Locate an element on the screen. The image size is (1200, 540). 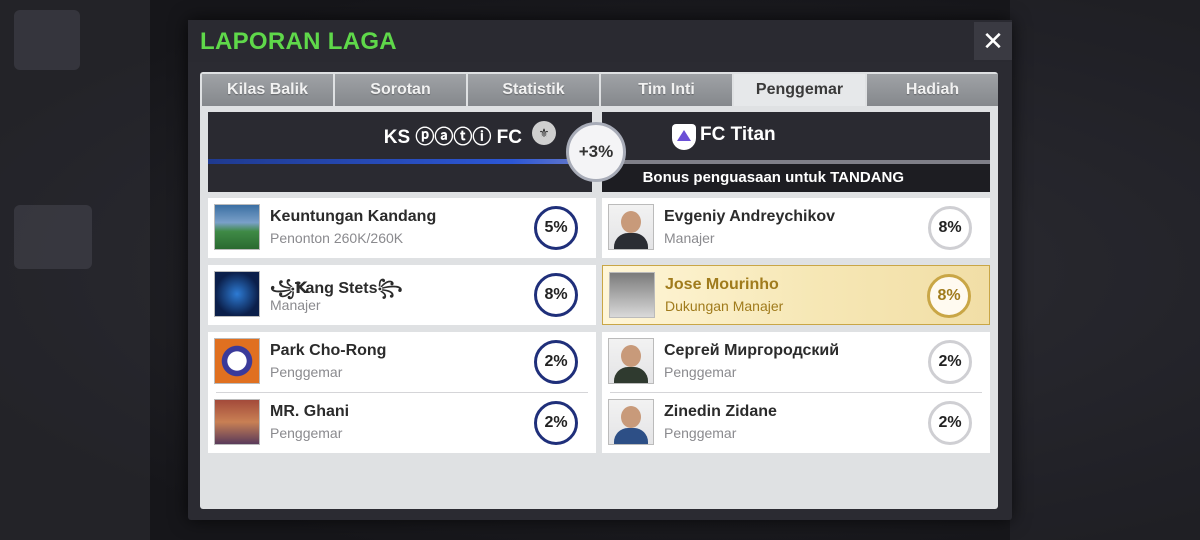
away-team-name: FC Titan is located at coordinates (738, 134).